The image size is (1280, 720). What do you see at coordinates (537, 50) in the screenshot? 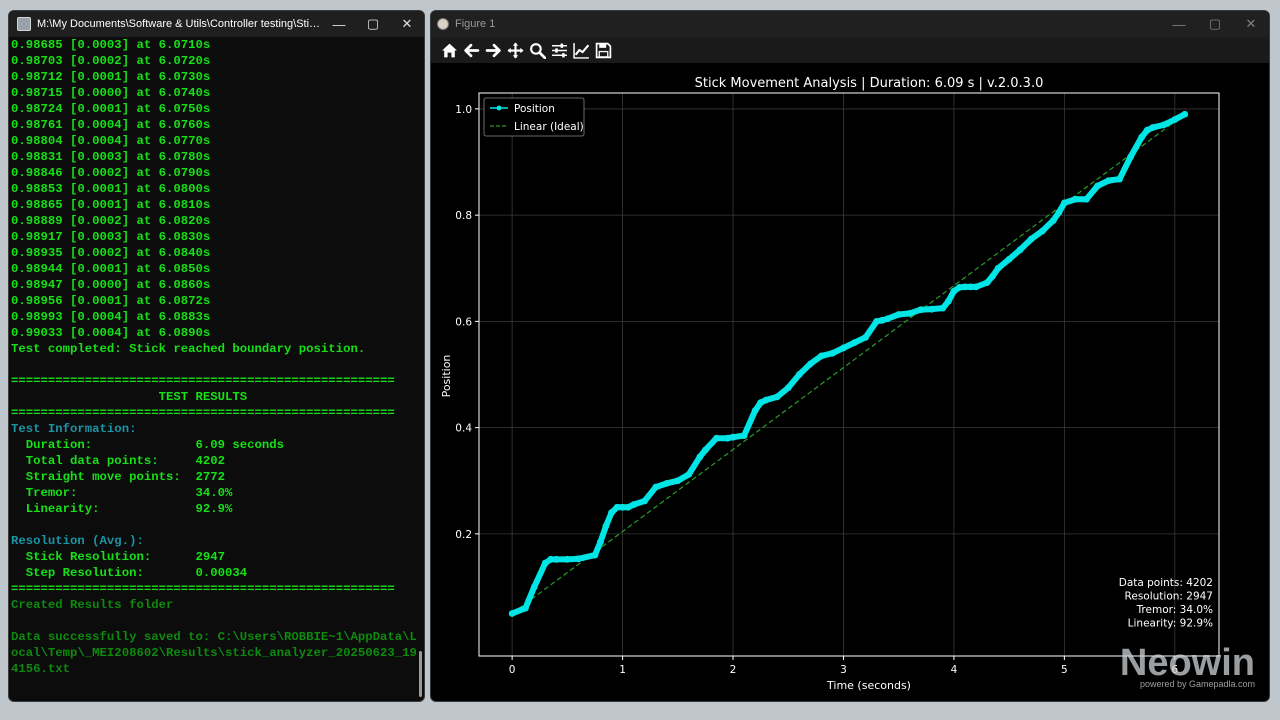
I see `zoom-button` at bounding box center [537, 50].